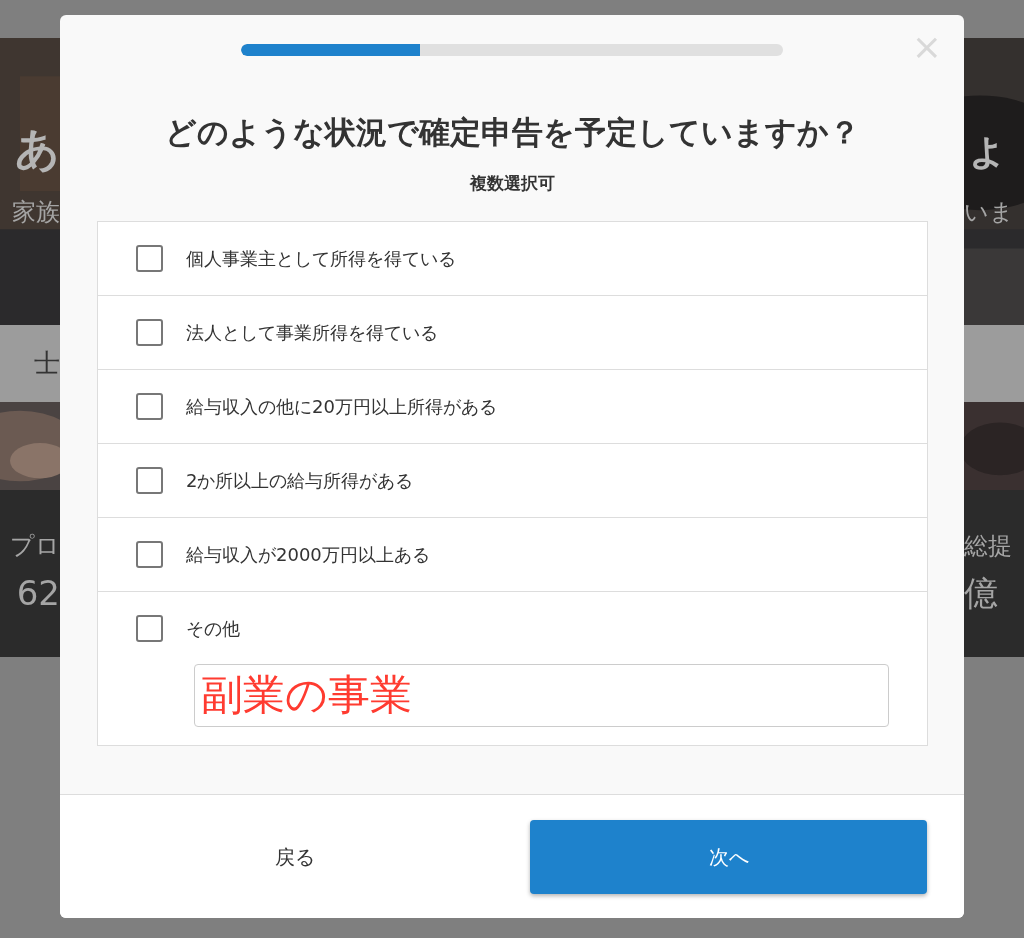 The image size is (1024, 938). Describe the element at coordinates (341, 406) in the screenshot. I see `option-label: 給与収入の他に20万円以上所得がある` at that location.